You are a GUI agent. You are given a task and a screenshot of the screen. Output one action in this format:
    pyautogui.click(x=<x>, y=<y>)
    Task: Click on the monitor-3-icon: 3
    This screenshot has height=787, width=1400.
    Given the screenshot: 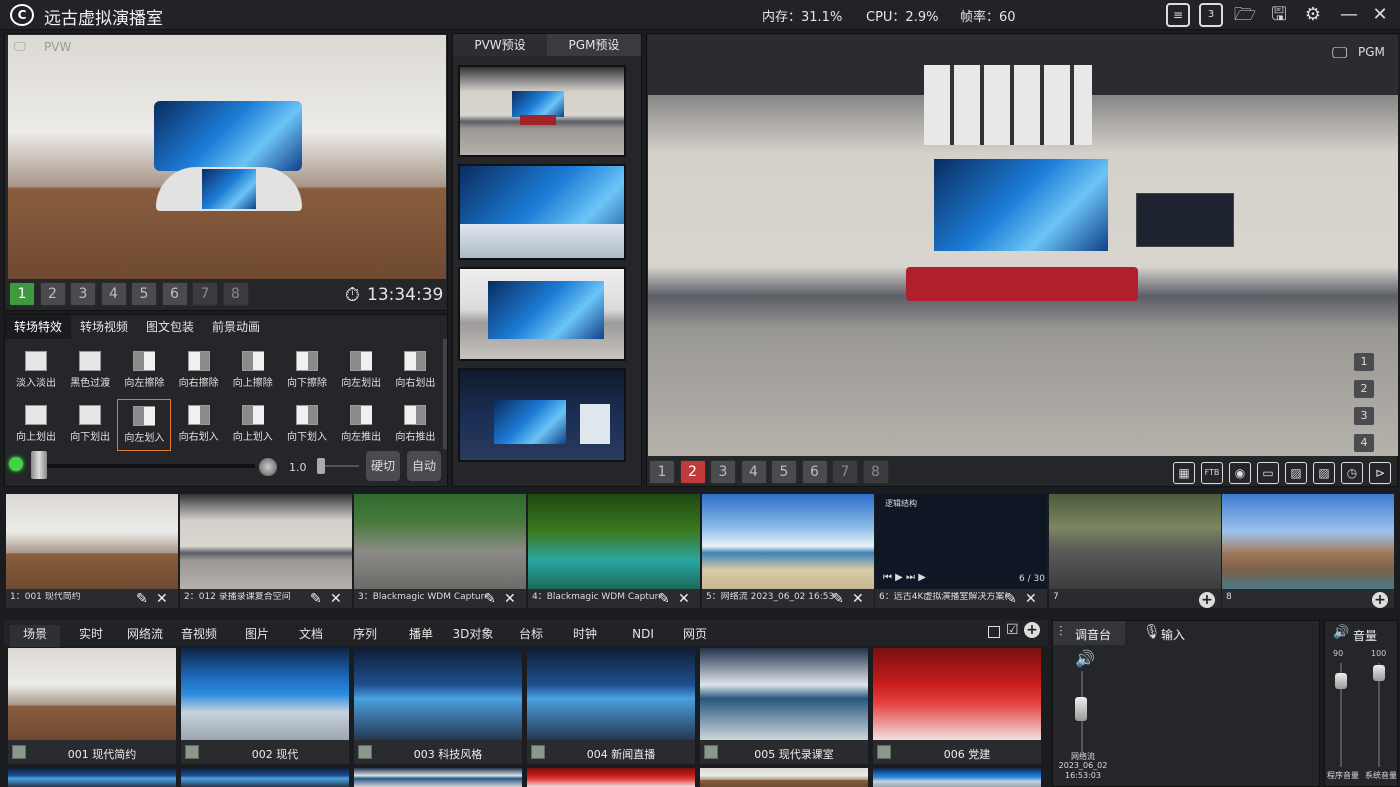 What is the action you would take?
    pyautogui.click(x=1211, y=15)
    